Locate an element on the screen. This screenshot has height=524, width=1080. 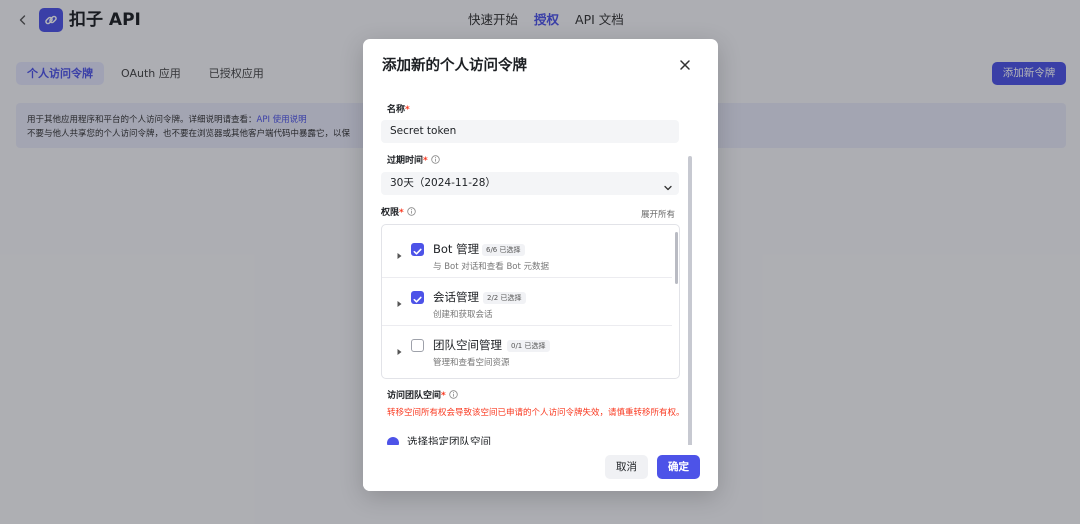
permission-count-badge: 0/1 已选择 is located at coordinates (528, 346).